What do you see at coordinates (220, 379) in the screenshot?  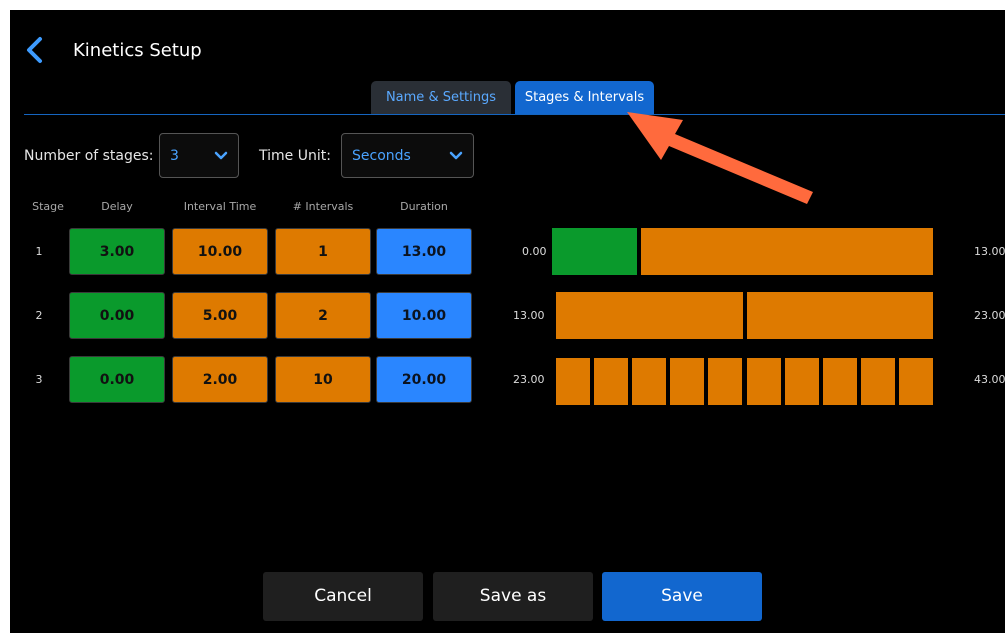 I see `interval-time-field: 2.00` at bounding box center [220, 379].